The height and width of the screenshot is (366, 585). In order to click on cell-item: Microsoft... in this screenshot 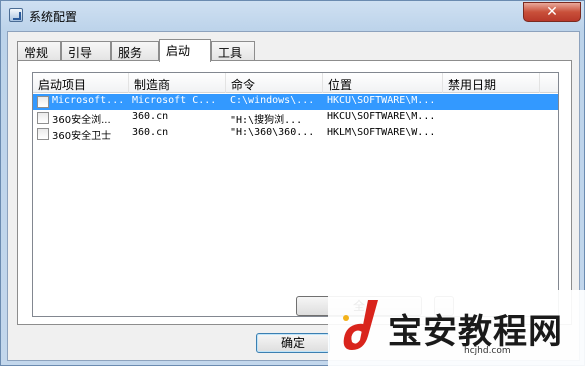, I will do `click(88, 100)`.